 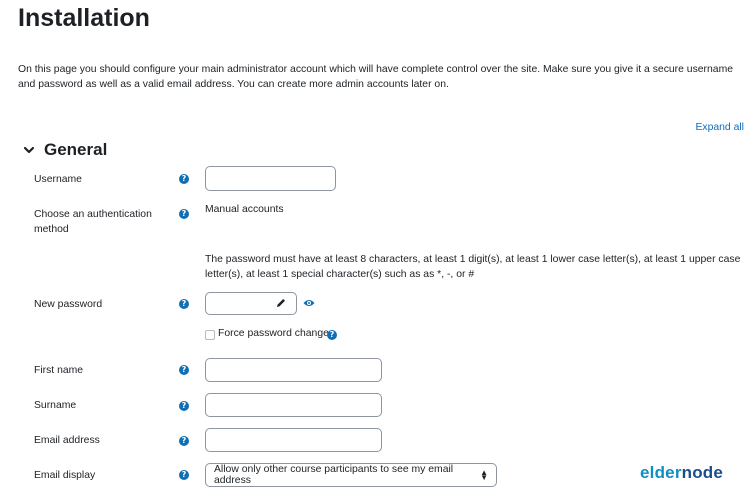 I want to click on pencil-icon, so click(x=281, y=303).